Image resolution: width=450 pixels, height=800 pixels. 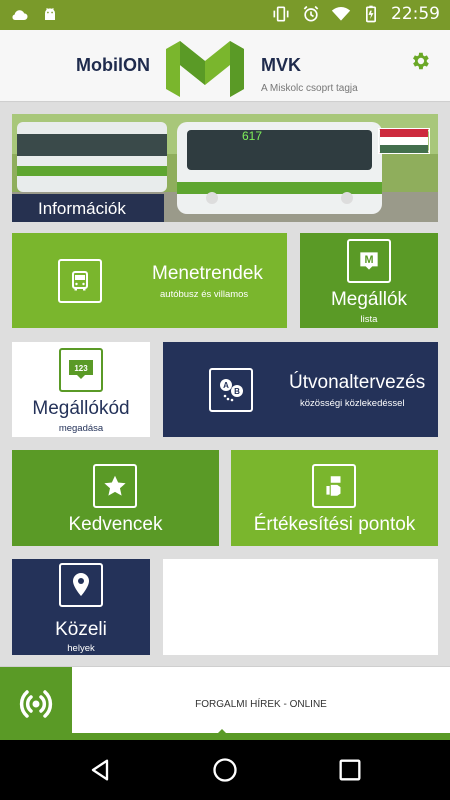 I want to click on timetables-subtitle: autóbusz és villamos, so click(x=204, y=294).